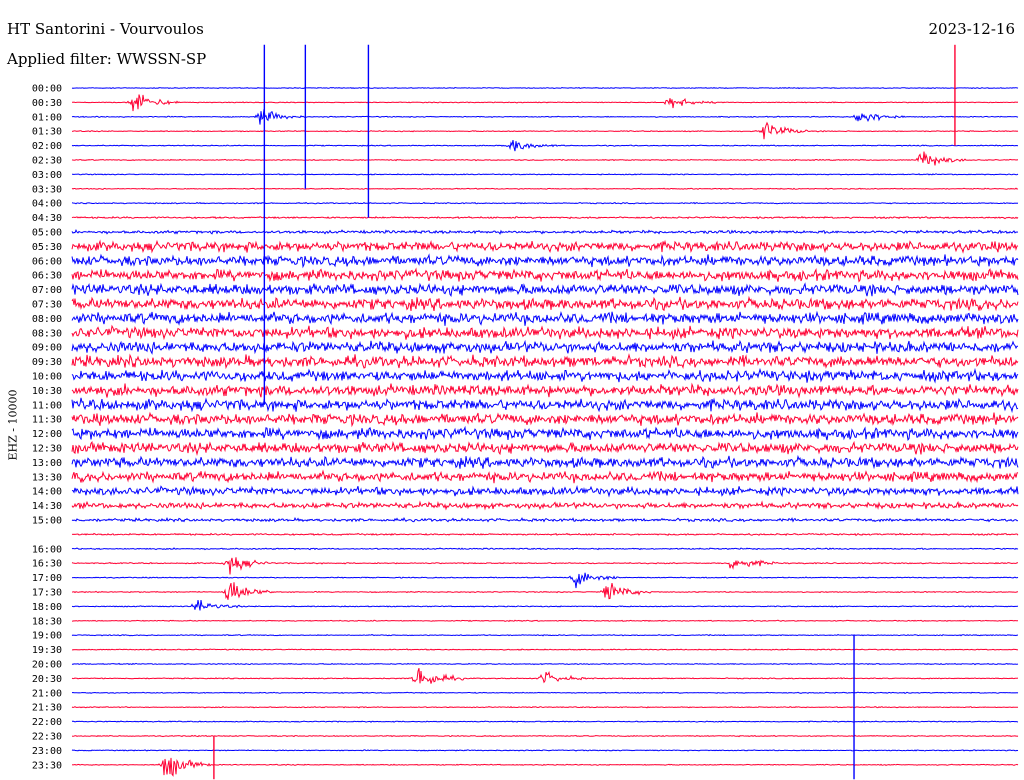 The width and height of the screenshot is (1024, 780). I want to click on time-tick-label: 11:30, so click(47, 420).